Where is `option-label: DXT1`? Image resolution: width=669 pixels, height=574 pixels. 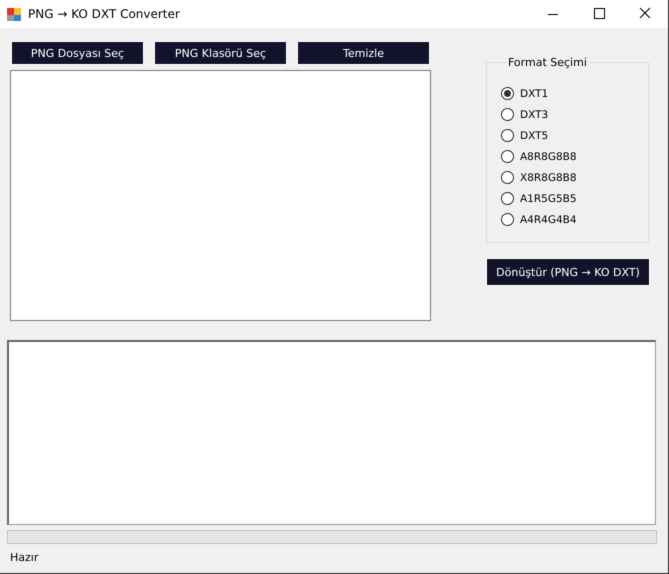 option-label: DXT1 is located at coordinates (534, 94).